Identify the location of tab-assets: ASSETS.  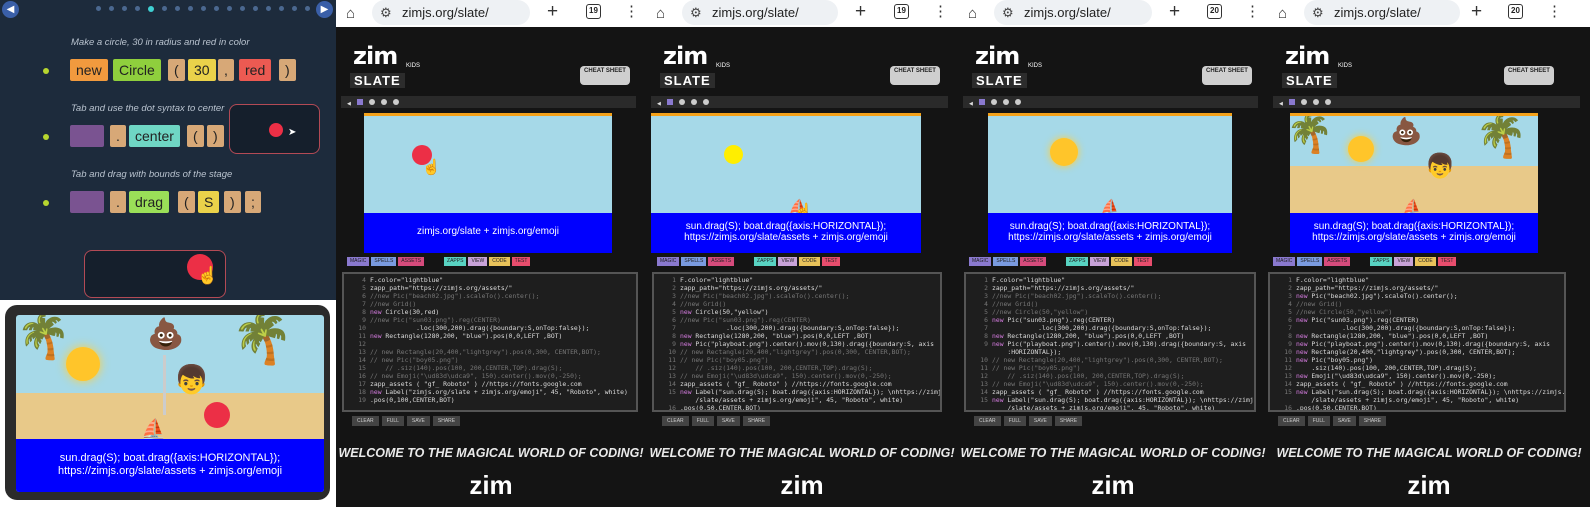
(1337, 261).